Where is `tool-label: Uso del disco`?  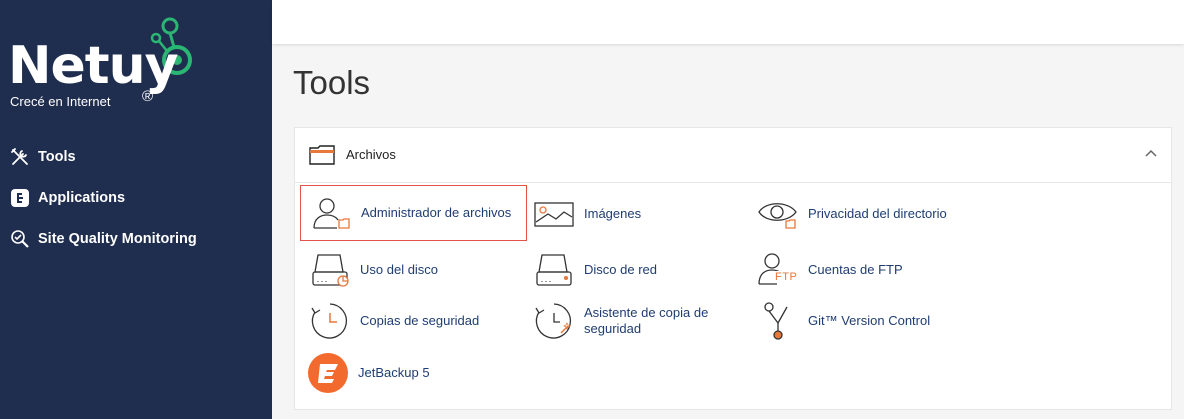 tool-label: Uso del disco is located at coordinates (399, 269).